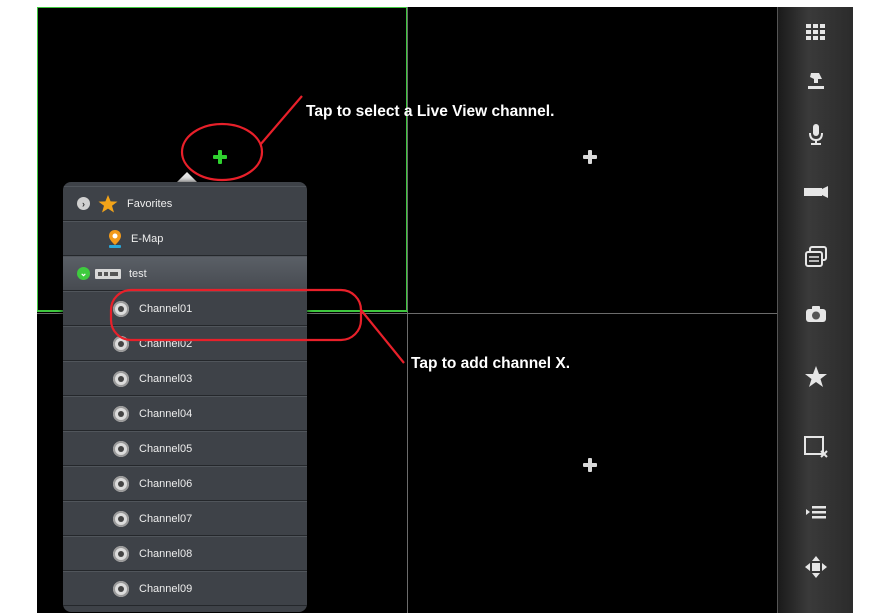 Image resolution: width=877 pixels, height=613 pixels. Describe the element at coordinates (166, 588) in the screenshot. I see `channel-label: Channel09` at that location.